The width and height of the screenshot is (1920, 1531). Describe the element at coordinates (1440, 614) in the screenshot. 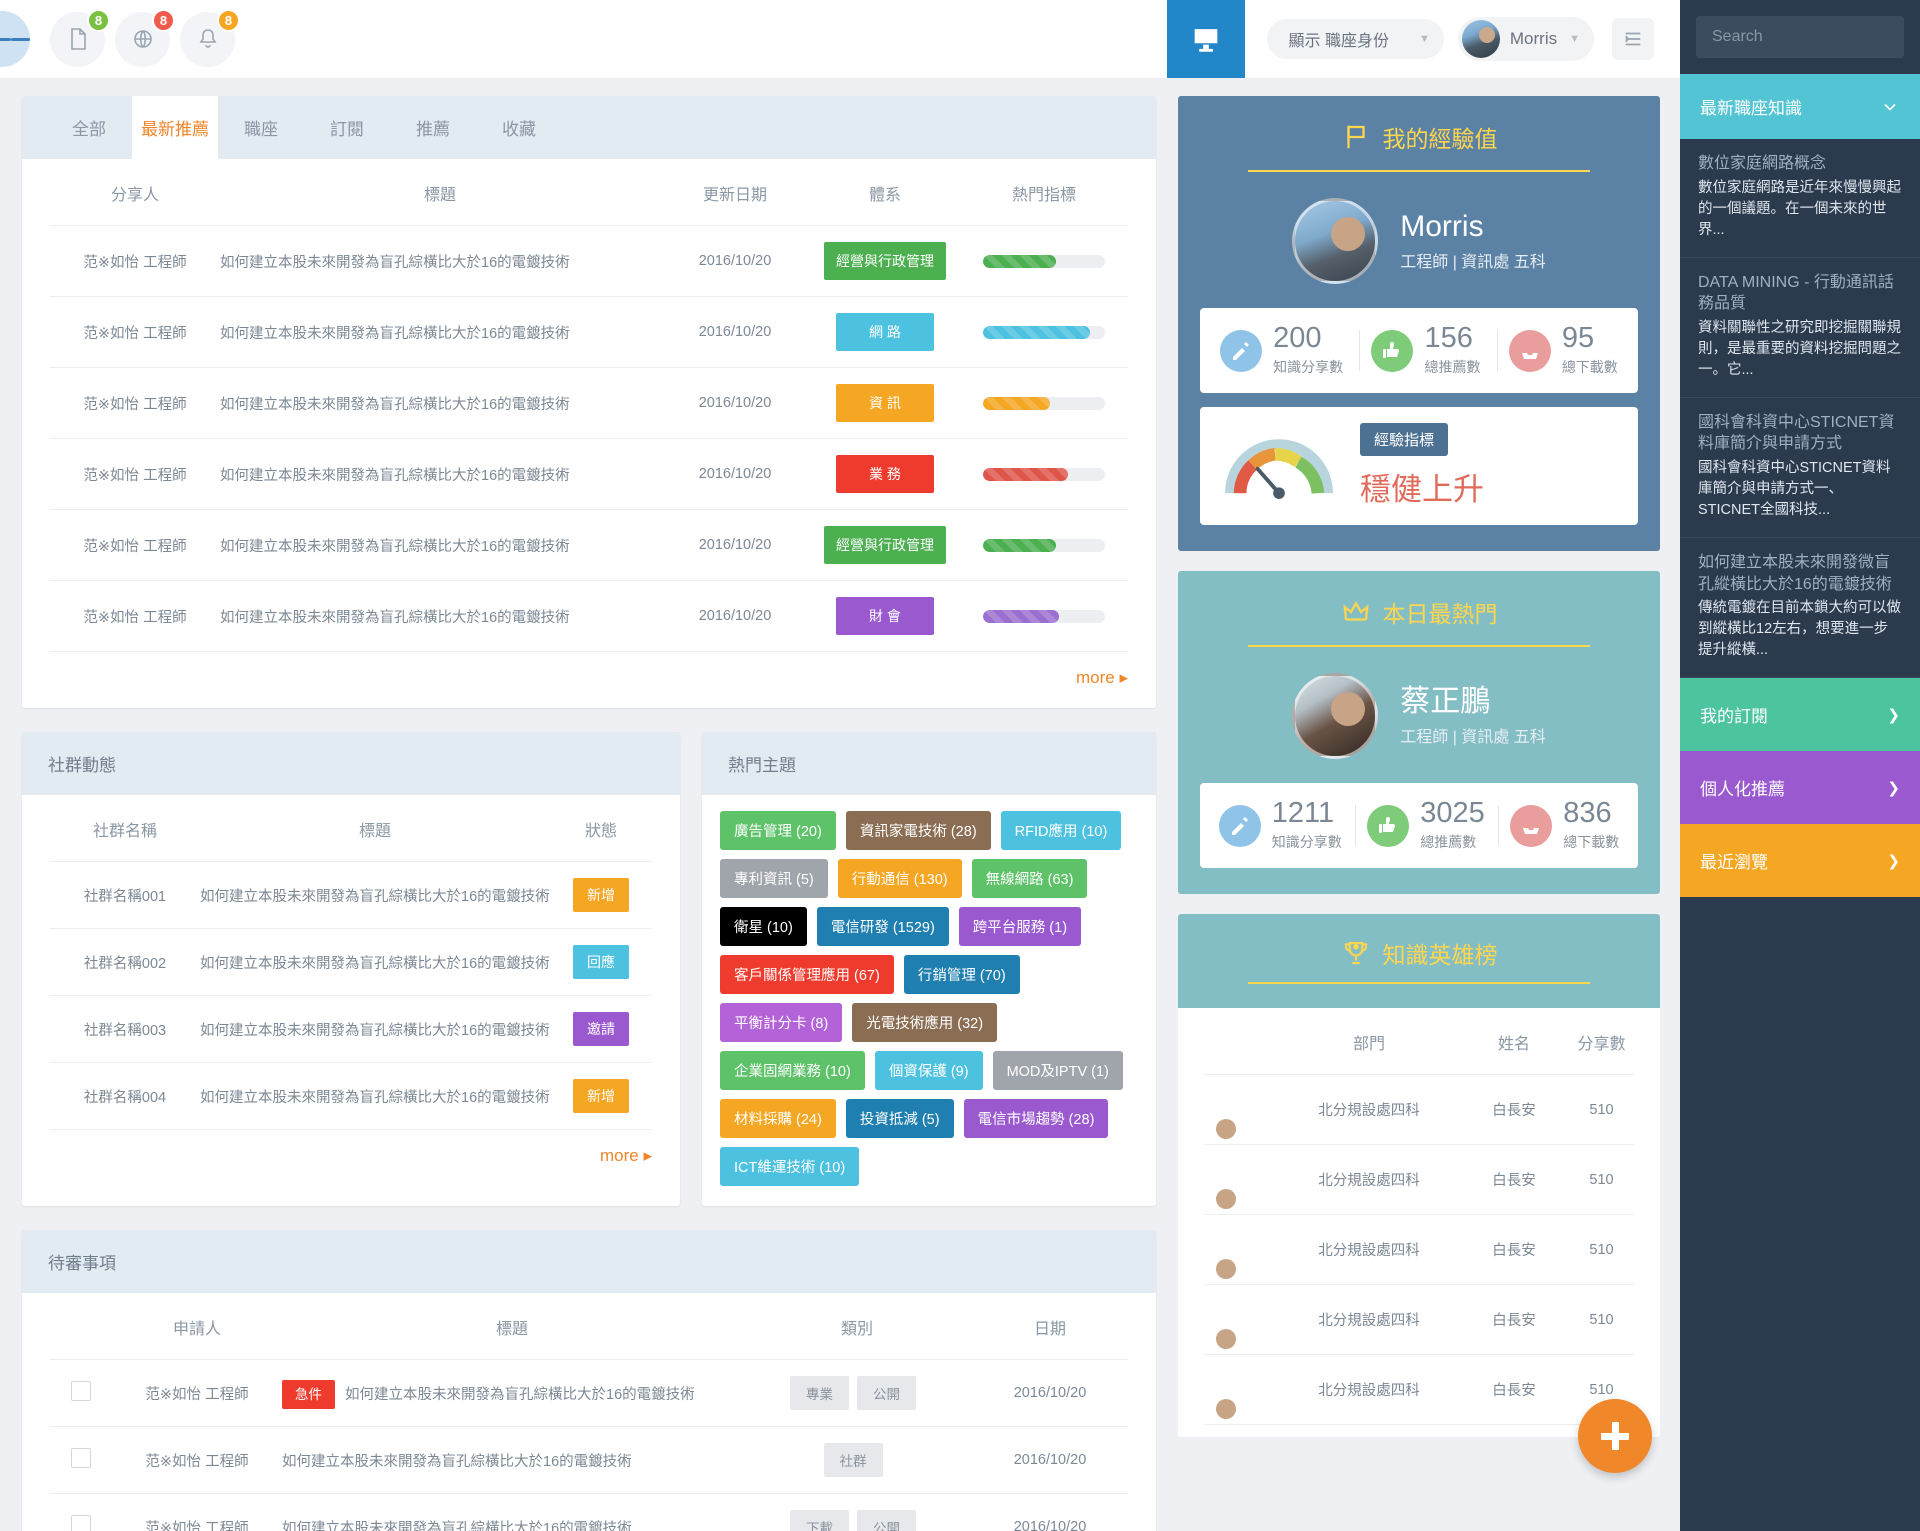

I see `hottest-title: 本日最熱門` at that location.